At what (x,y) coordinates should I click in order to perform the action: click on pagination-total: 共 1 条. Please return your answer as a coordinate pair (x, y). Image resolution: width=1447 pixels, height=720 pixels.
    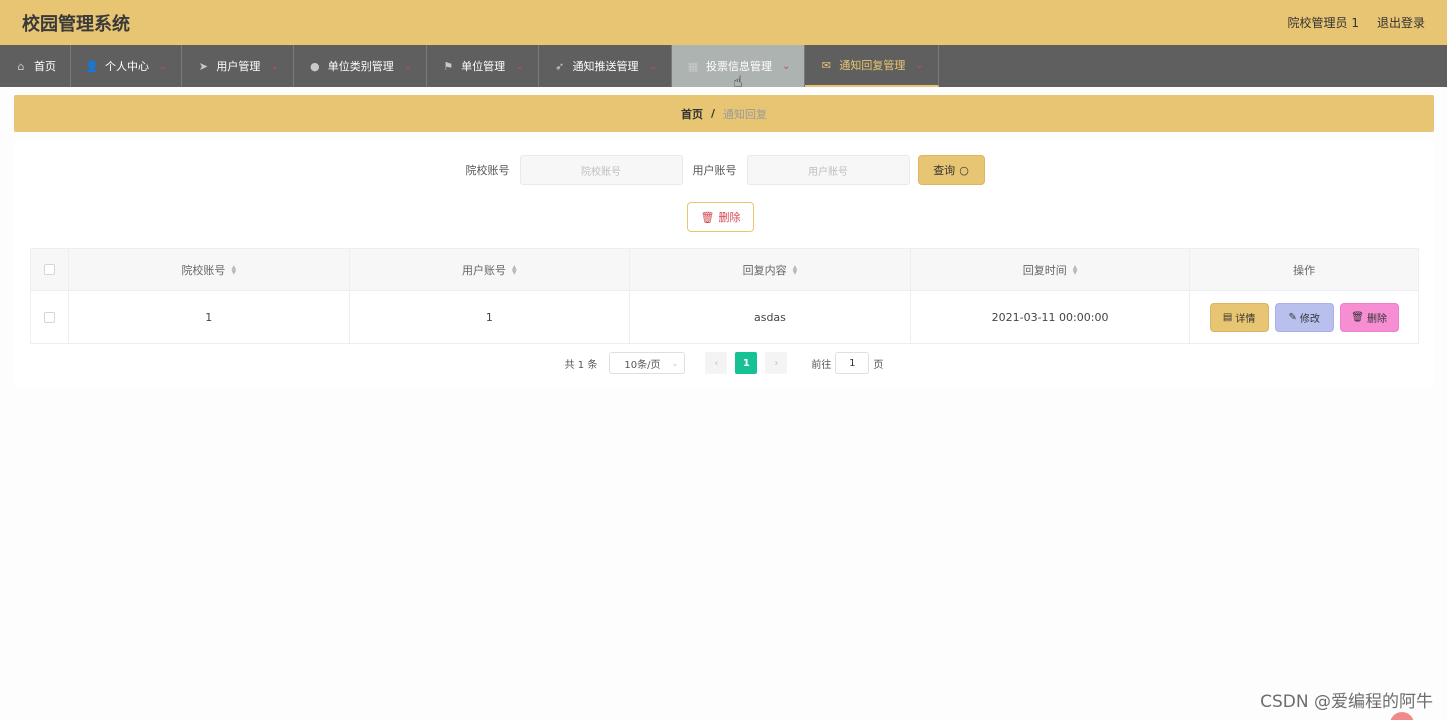
    Looking at the image, I should click on (581, 365).